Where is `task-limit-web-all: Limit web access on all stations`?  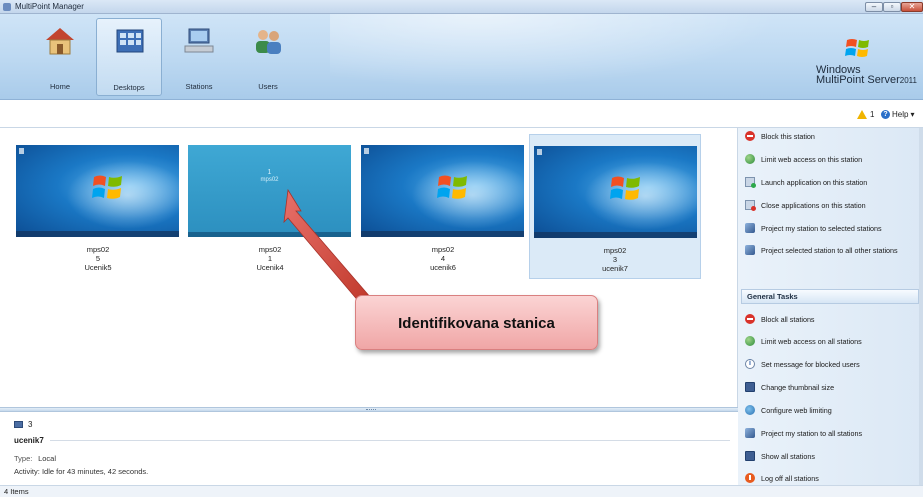
task-limit-web-all: Limit web access on all stations is located at coordinates (831, 341).